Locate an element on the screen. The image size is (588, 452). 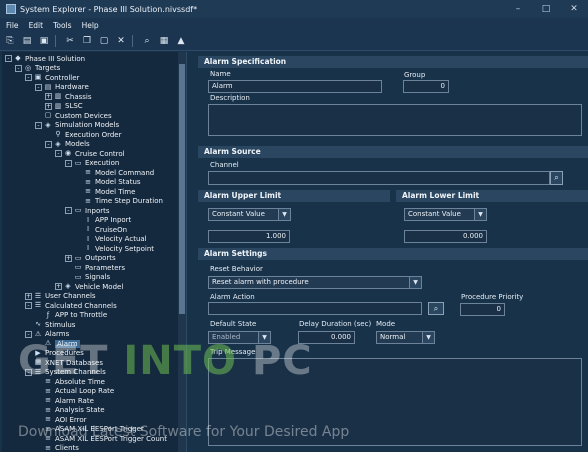
lower-limit-mode-dropdown: Constant Value ▼ is located at coordinates (445, 214).